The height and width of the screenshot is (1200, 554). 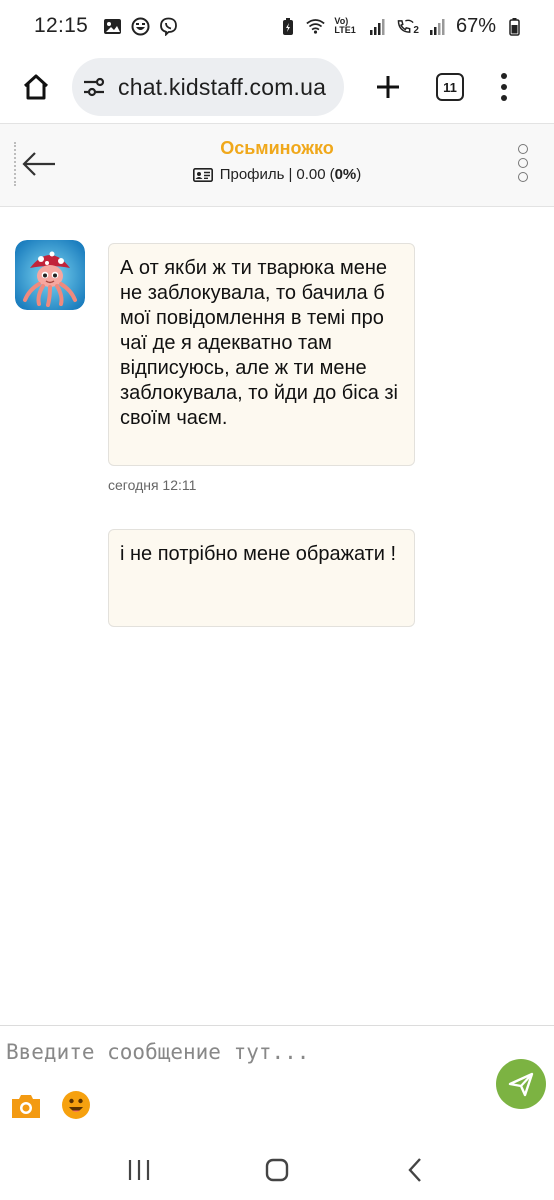 What do you see at coordinates (202, 174) in the screenshot?
I see `id-card-icon` at bounding box center [202, 174].